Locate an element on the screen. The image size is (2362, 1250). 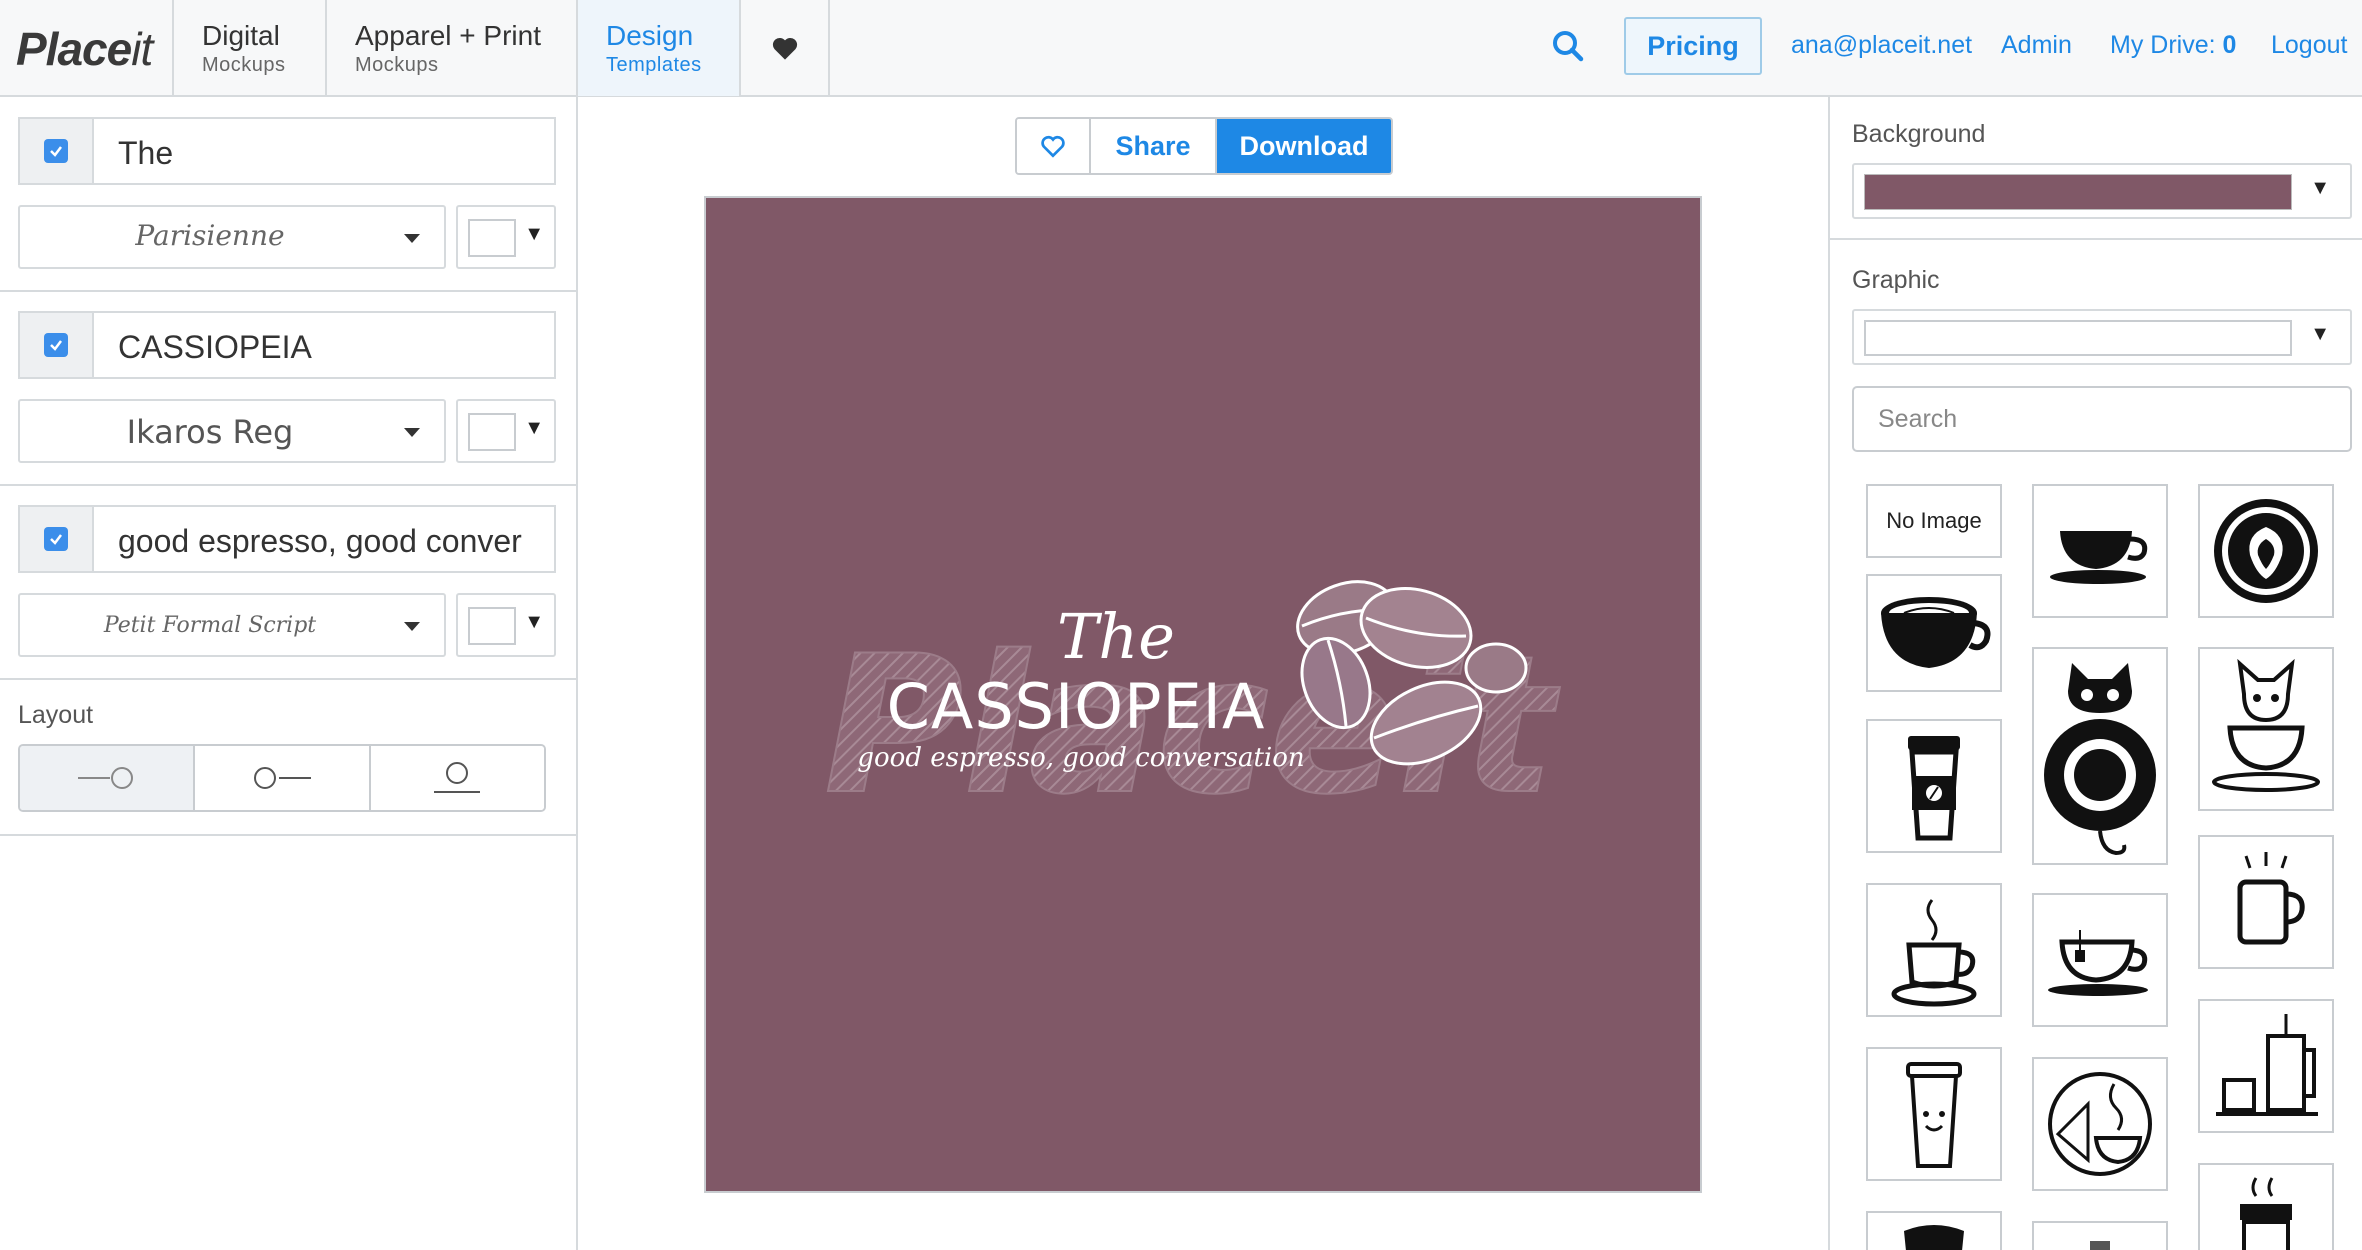
text-layer-2-font-select: Ikaros Reg is located at coordinates (232, 431).